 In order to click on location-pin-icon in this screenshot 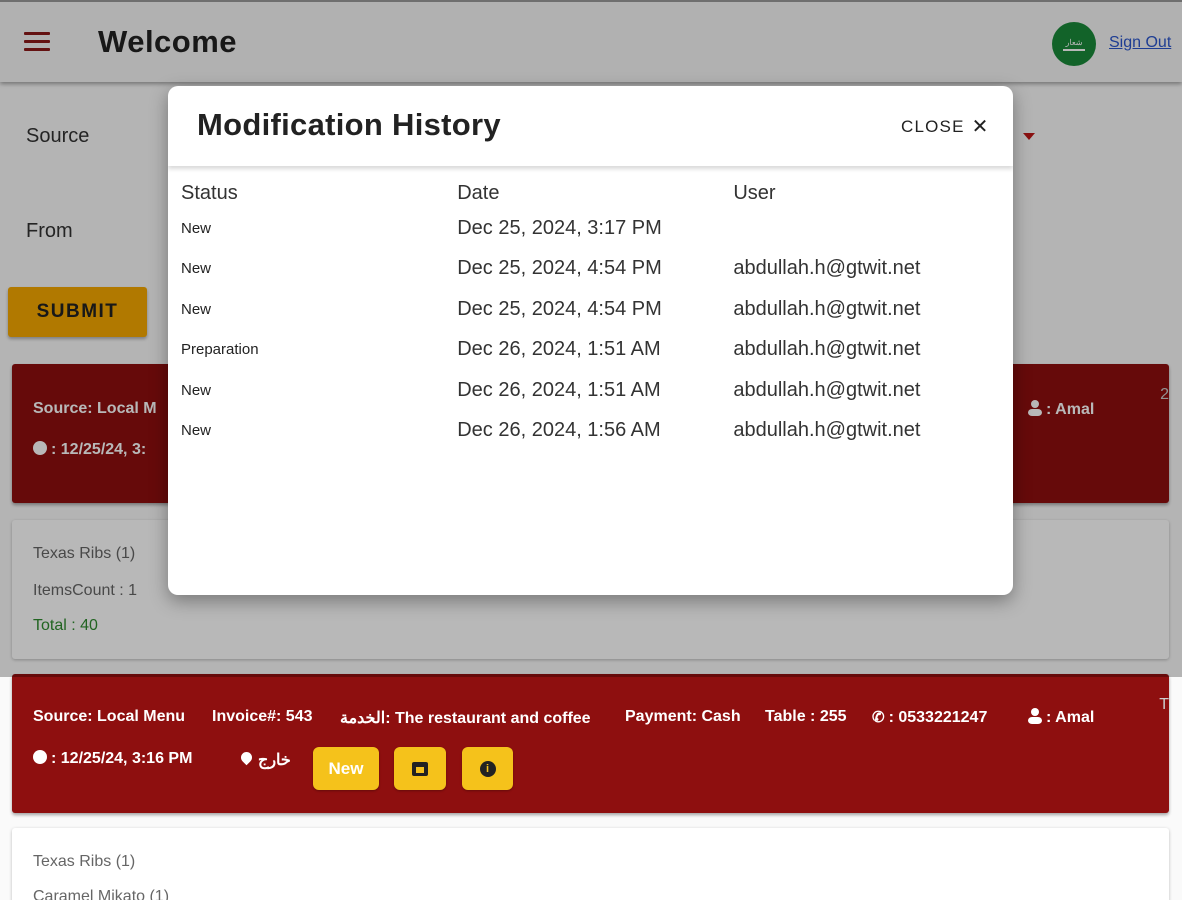, I will do `click(246, 757)`.